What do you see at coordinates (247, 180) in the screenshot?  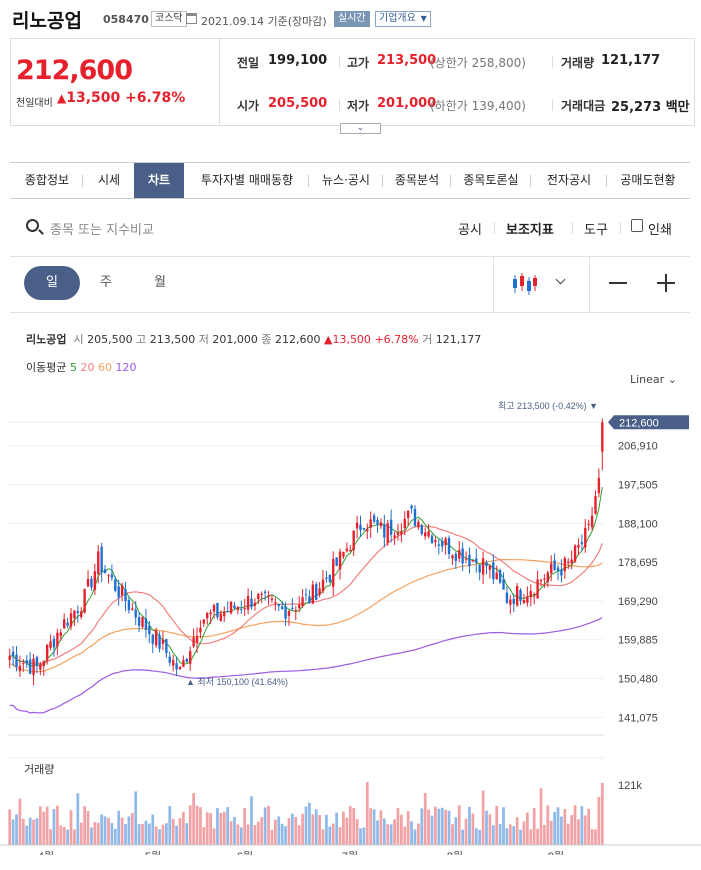 I see `tab-investor-trend: 투자자별 매매동향` at bounding box center [247, 180].